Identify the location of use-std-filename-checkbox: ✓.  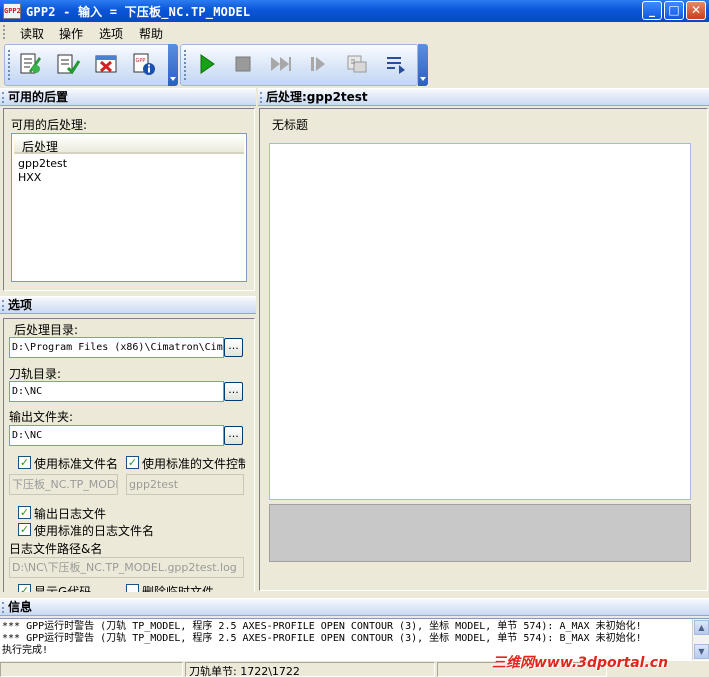
(24, 462).